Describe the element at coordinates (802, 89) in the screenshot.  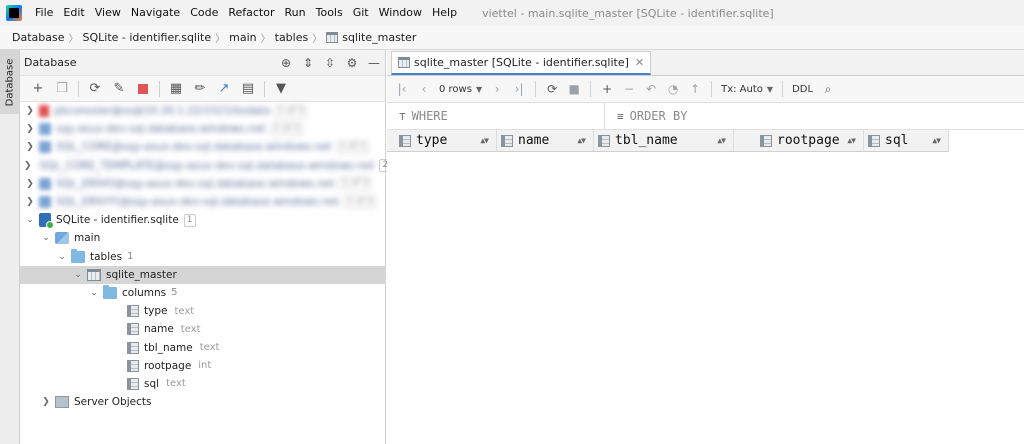
I see `ddl-button: DDL` at that location.